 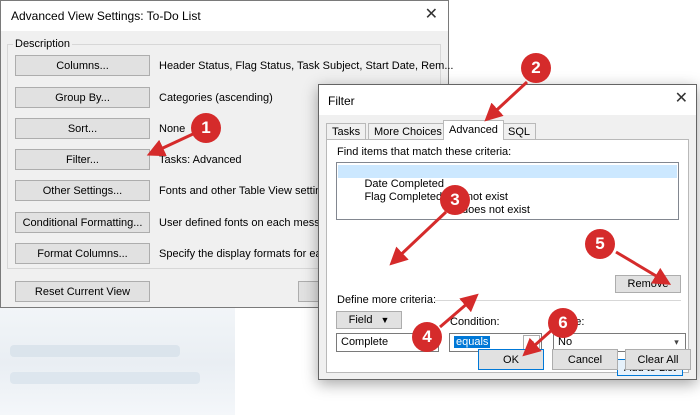 I want to click on annotation-badge-6: 6, so click(x=563, y=323).